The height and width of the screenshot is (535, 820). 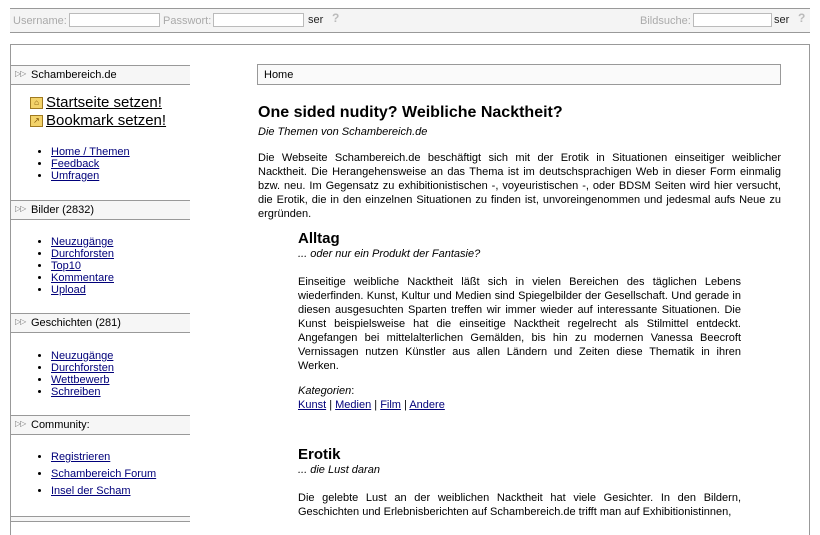 What do you see at coordinates (319, 454) in the screenshot?
I see `section-heading-erotik: Erotik` at bounding box center [319, 454].